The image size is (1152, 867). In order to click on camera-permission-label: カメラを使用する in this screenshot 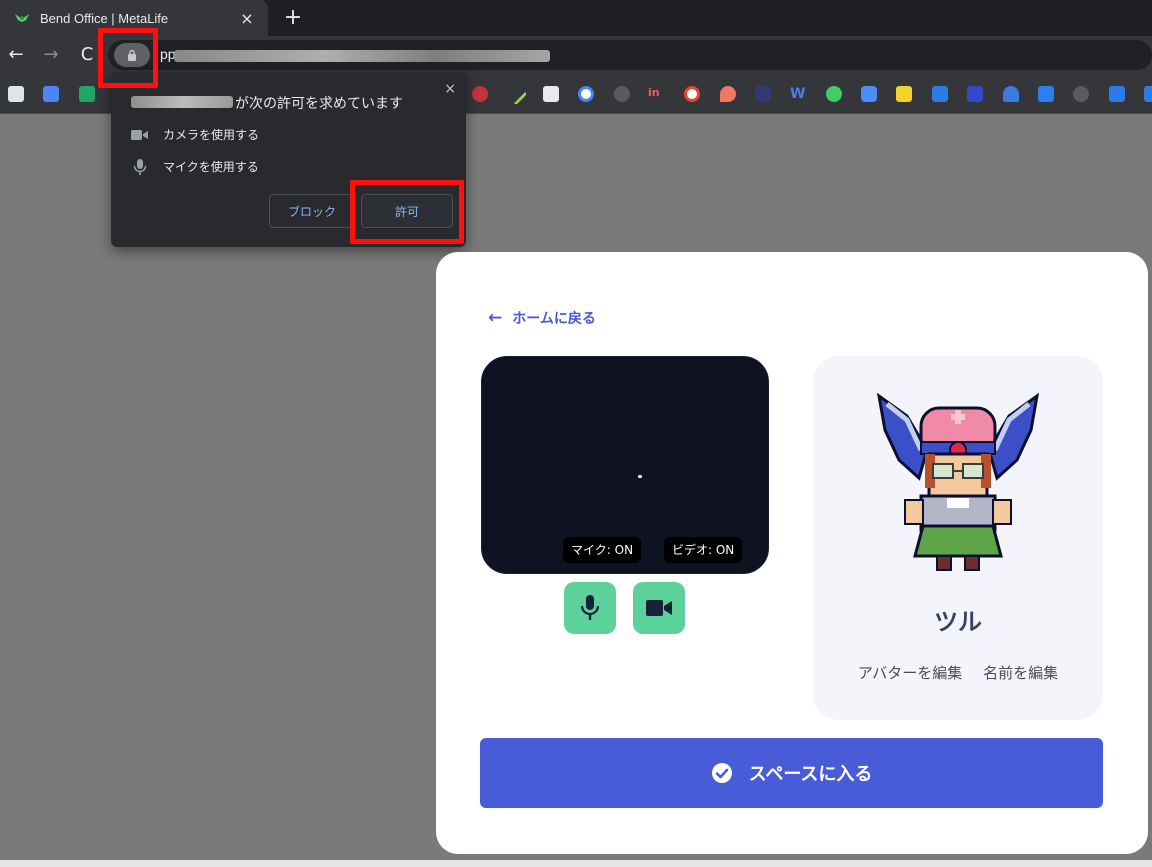, I will do `click(211, 135)`.